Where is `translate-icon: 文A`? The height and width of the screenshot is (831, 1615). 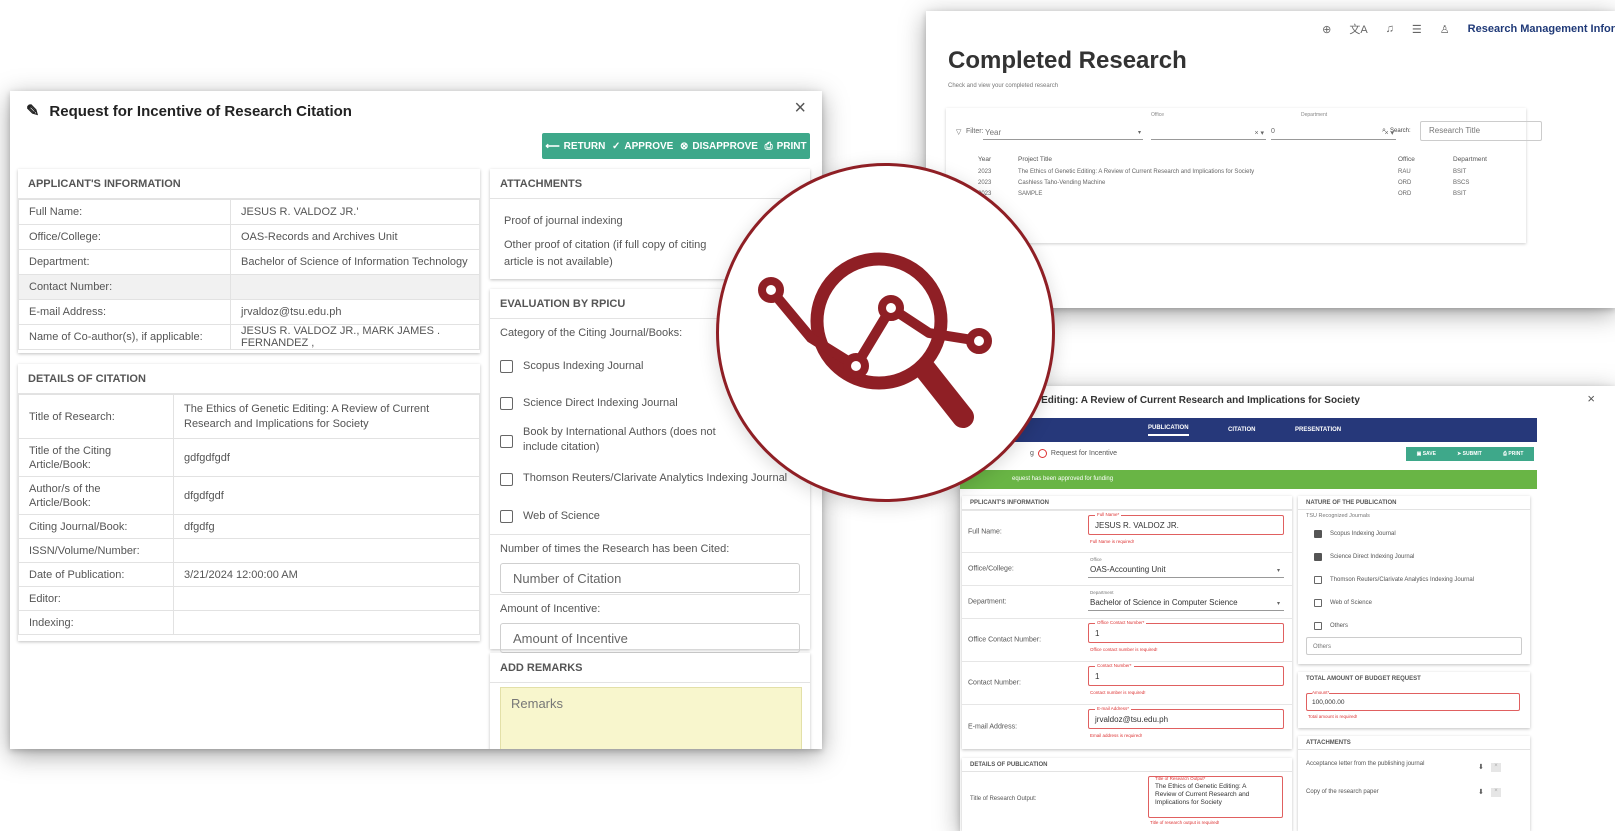 translate-icon: 文A is located at coordinates (1358, 29).